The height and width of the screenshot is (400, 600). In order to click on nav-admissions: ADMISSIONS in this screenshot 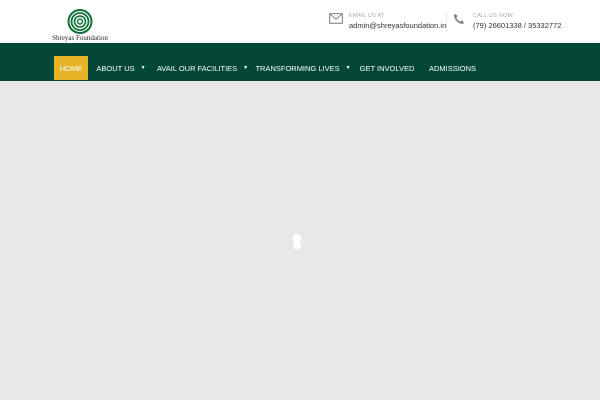, I will do `click(452, 68)`.